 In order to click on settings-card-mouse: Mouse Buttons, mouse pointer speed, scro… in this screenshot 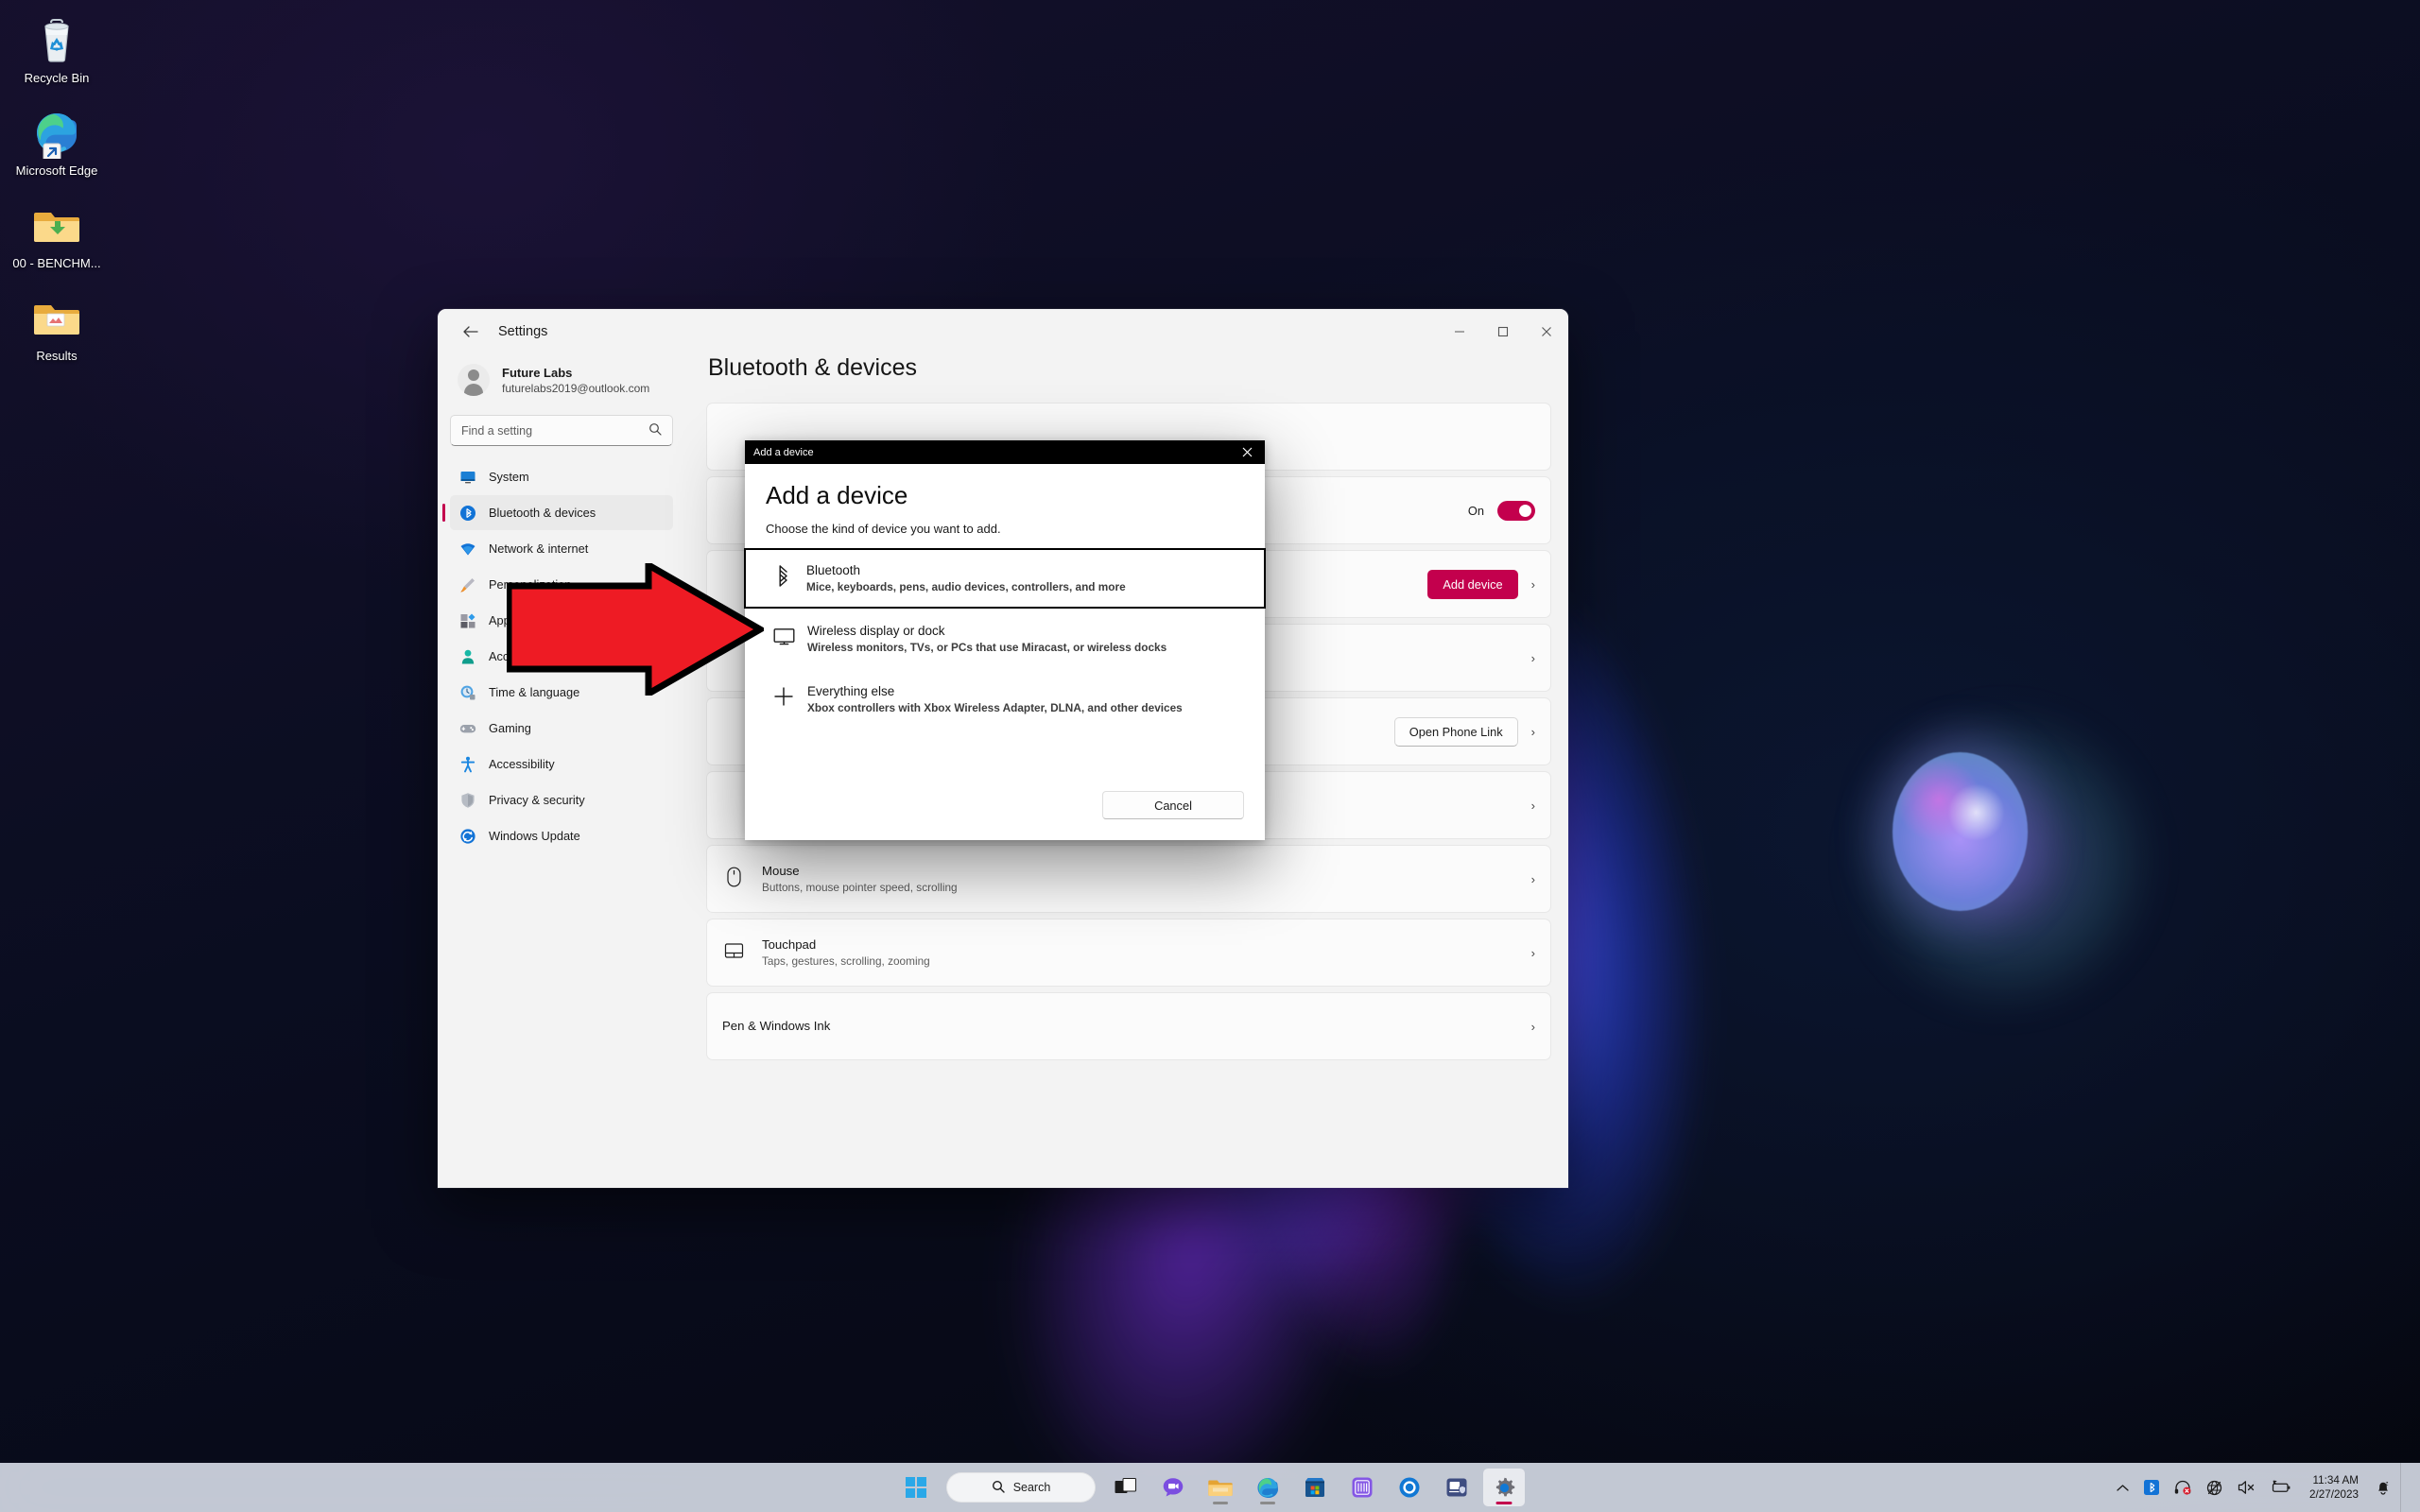, I will do `click(1128, 879)`.